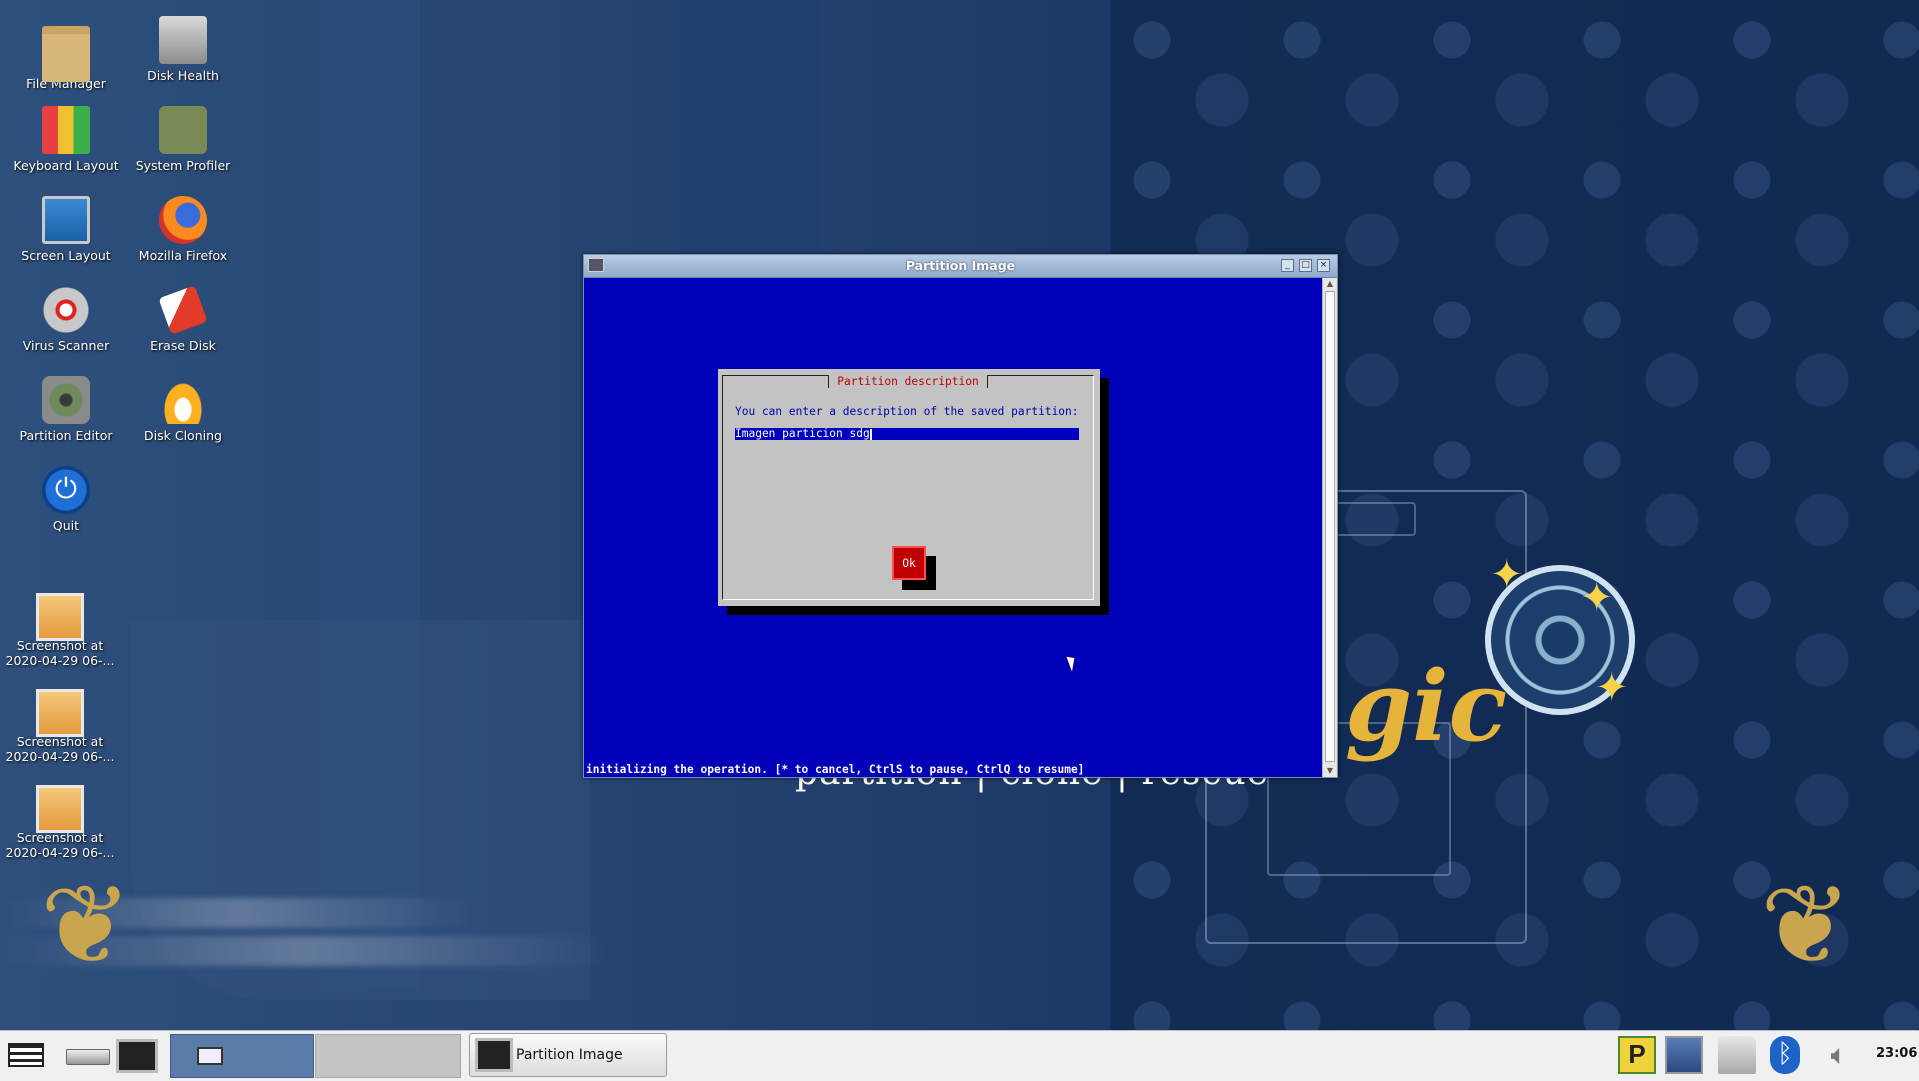 This screenshot has height=1081, width=1919. I want to click on window-titlebar: Partition Image _ □ ×, so click(960, 266).